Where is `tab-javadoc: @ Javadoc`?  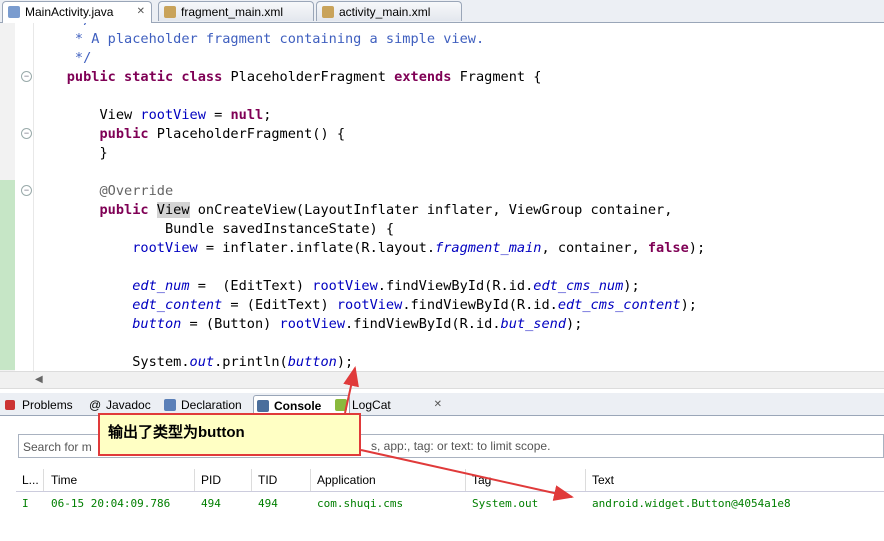
tab-javadoc: @ Javadoc is located at coordinates (118, 405).